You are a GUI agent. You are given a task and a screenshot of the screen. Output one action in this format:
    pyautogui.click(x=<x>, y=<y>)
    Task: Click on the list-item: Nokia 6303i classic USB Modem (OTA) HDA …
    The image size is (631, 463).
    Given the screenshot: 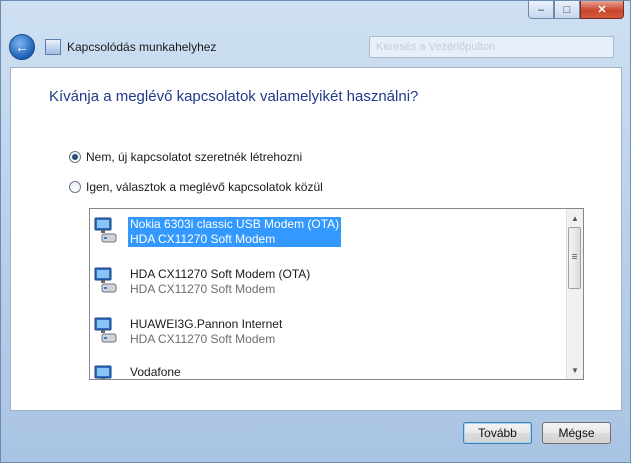 What is the action you would take?
    pyautogui.click(x=327, y=232)
    